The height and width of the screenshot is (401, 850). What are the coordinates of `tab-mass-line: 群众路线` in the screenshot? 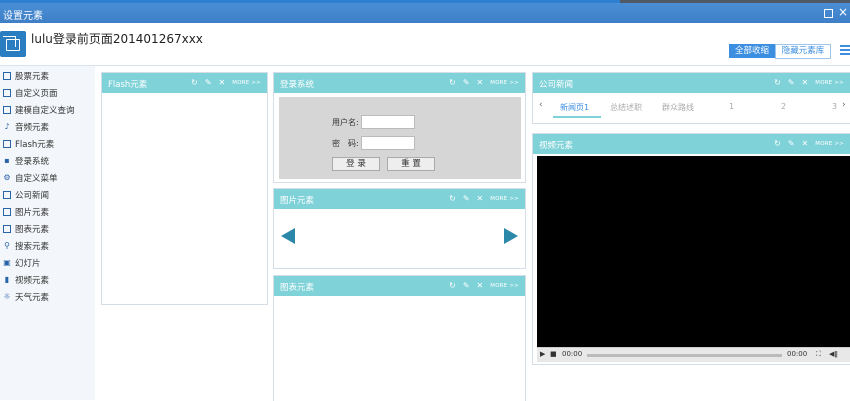 It's located at (678, 107).